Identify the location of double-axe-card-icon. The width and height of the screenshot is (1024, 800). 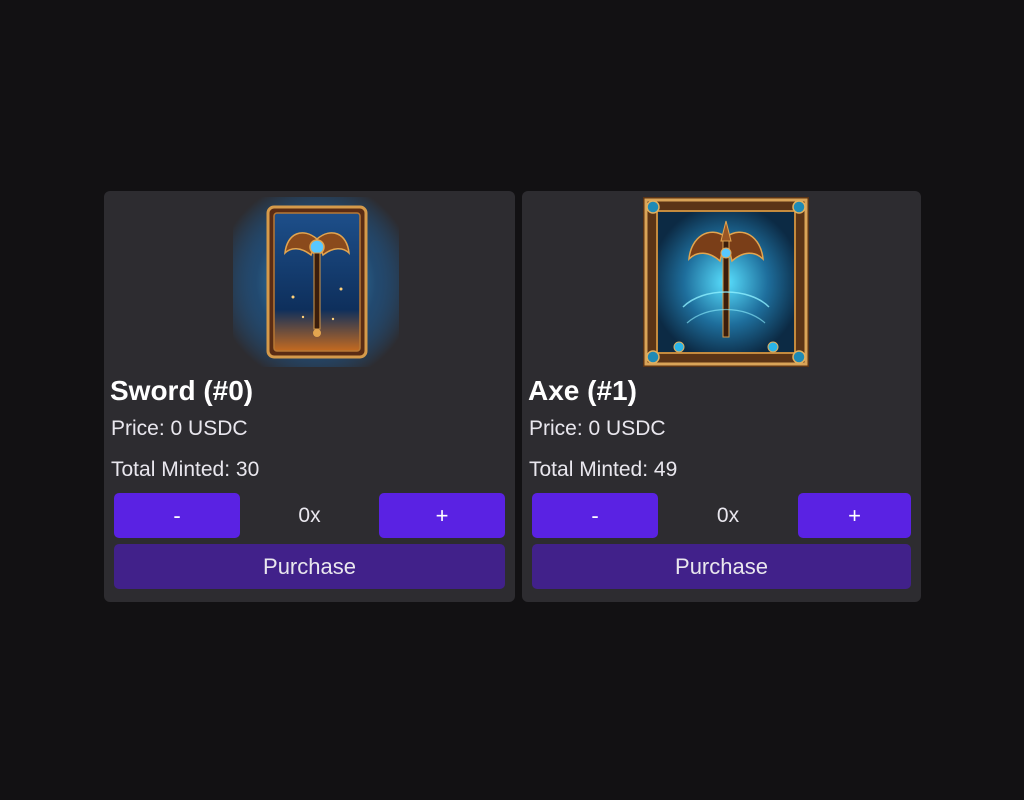
(315, 282).